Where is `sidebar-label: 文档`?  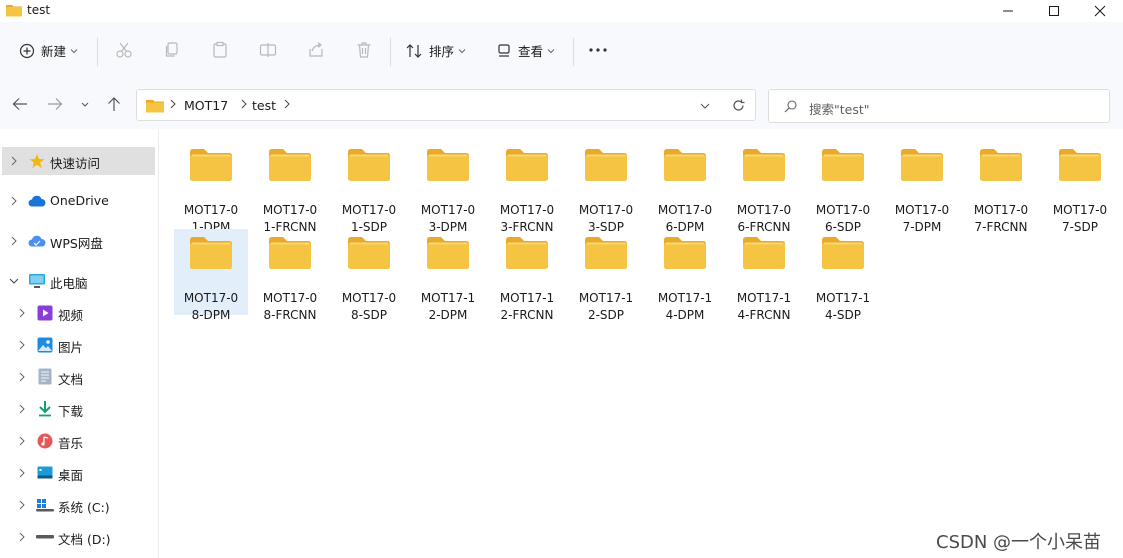 sidebar-label: 文档 is located at coordinates (71, 379).